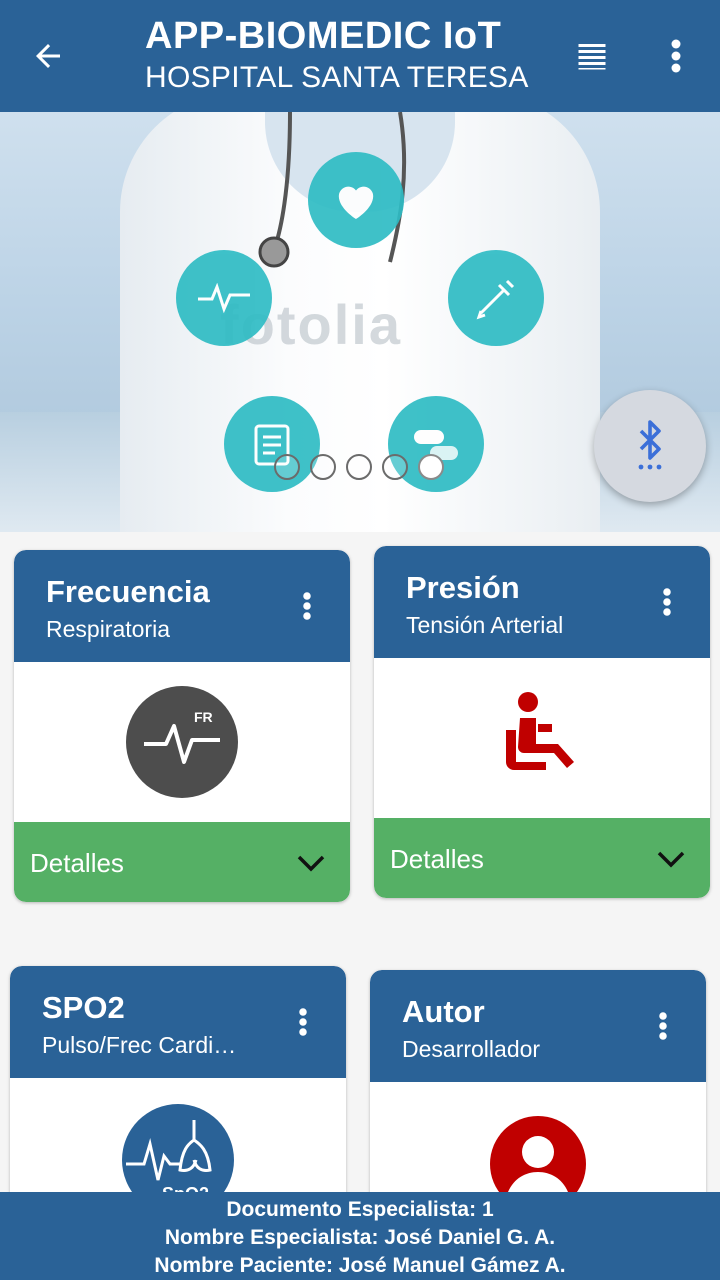  I want to click on card-body: FR, so click(182, 742).